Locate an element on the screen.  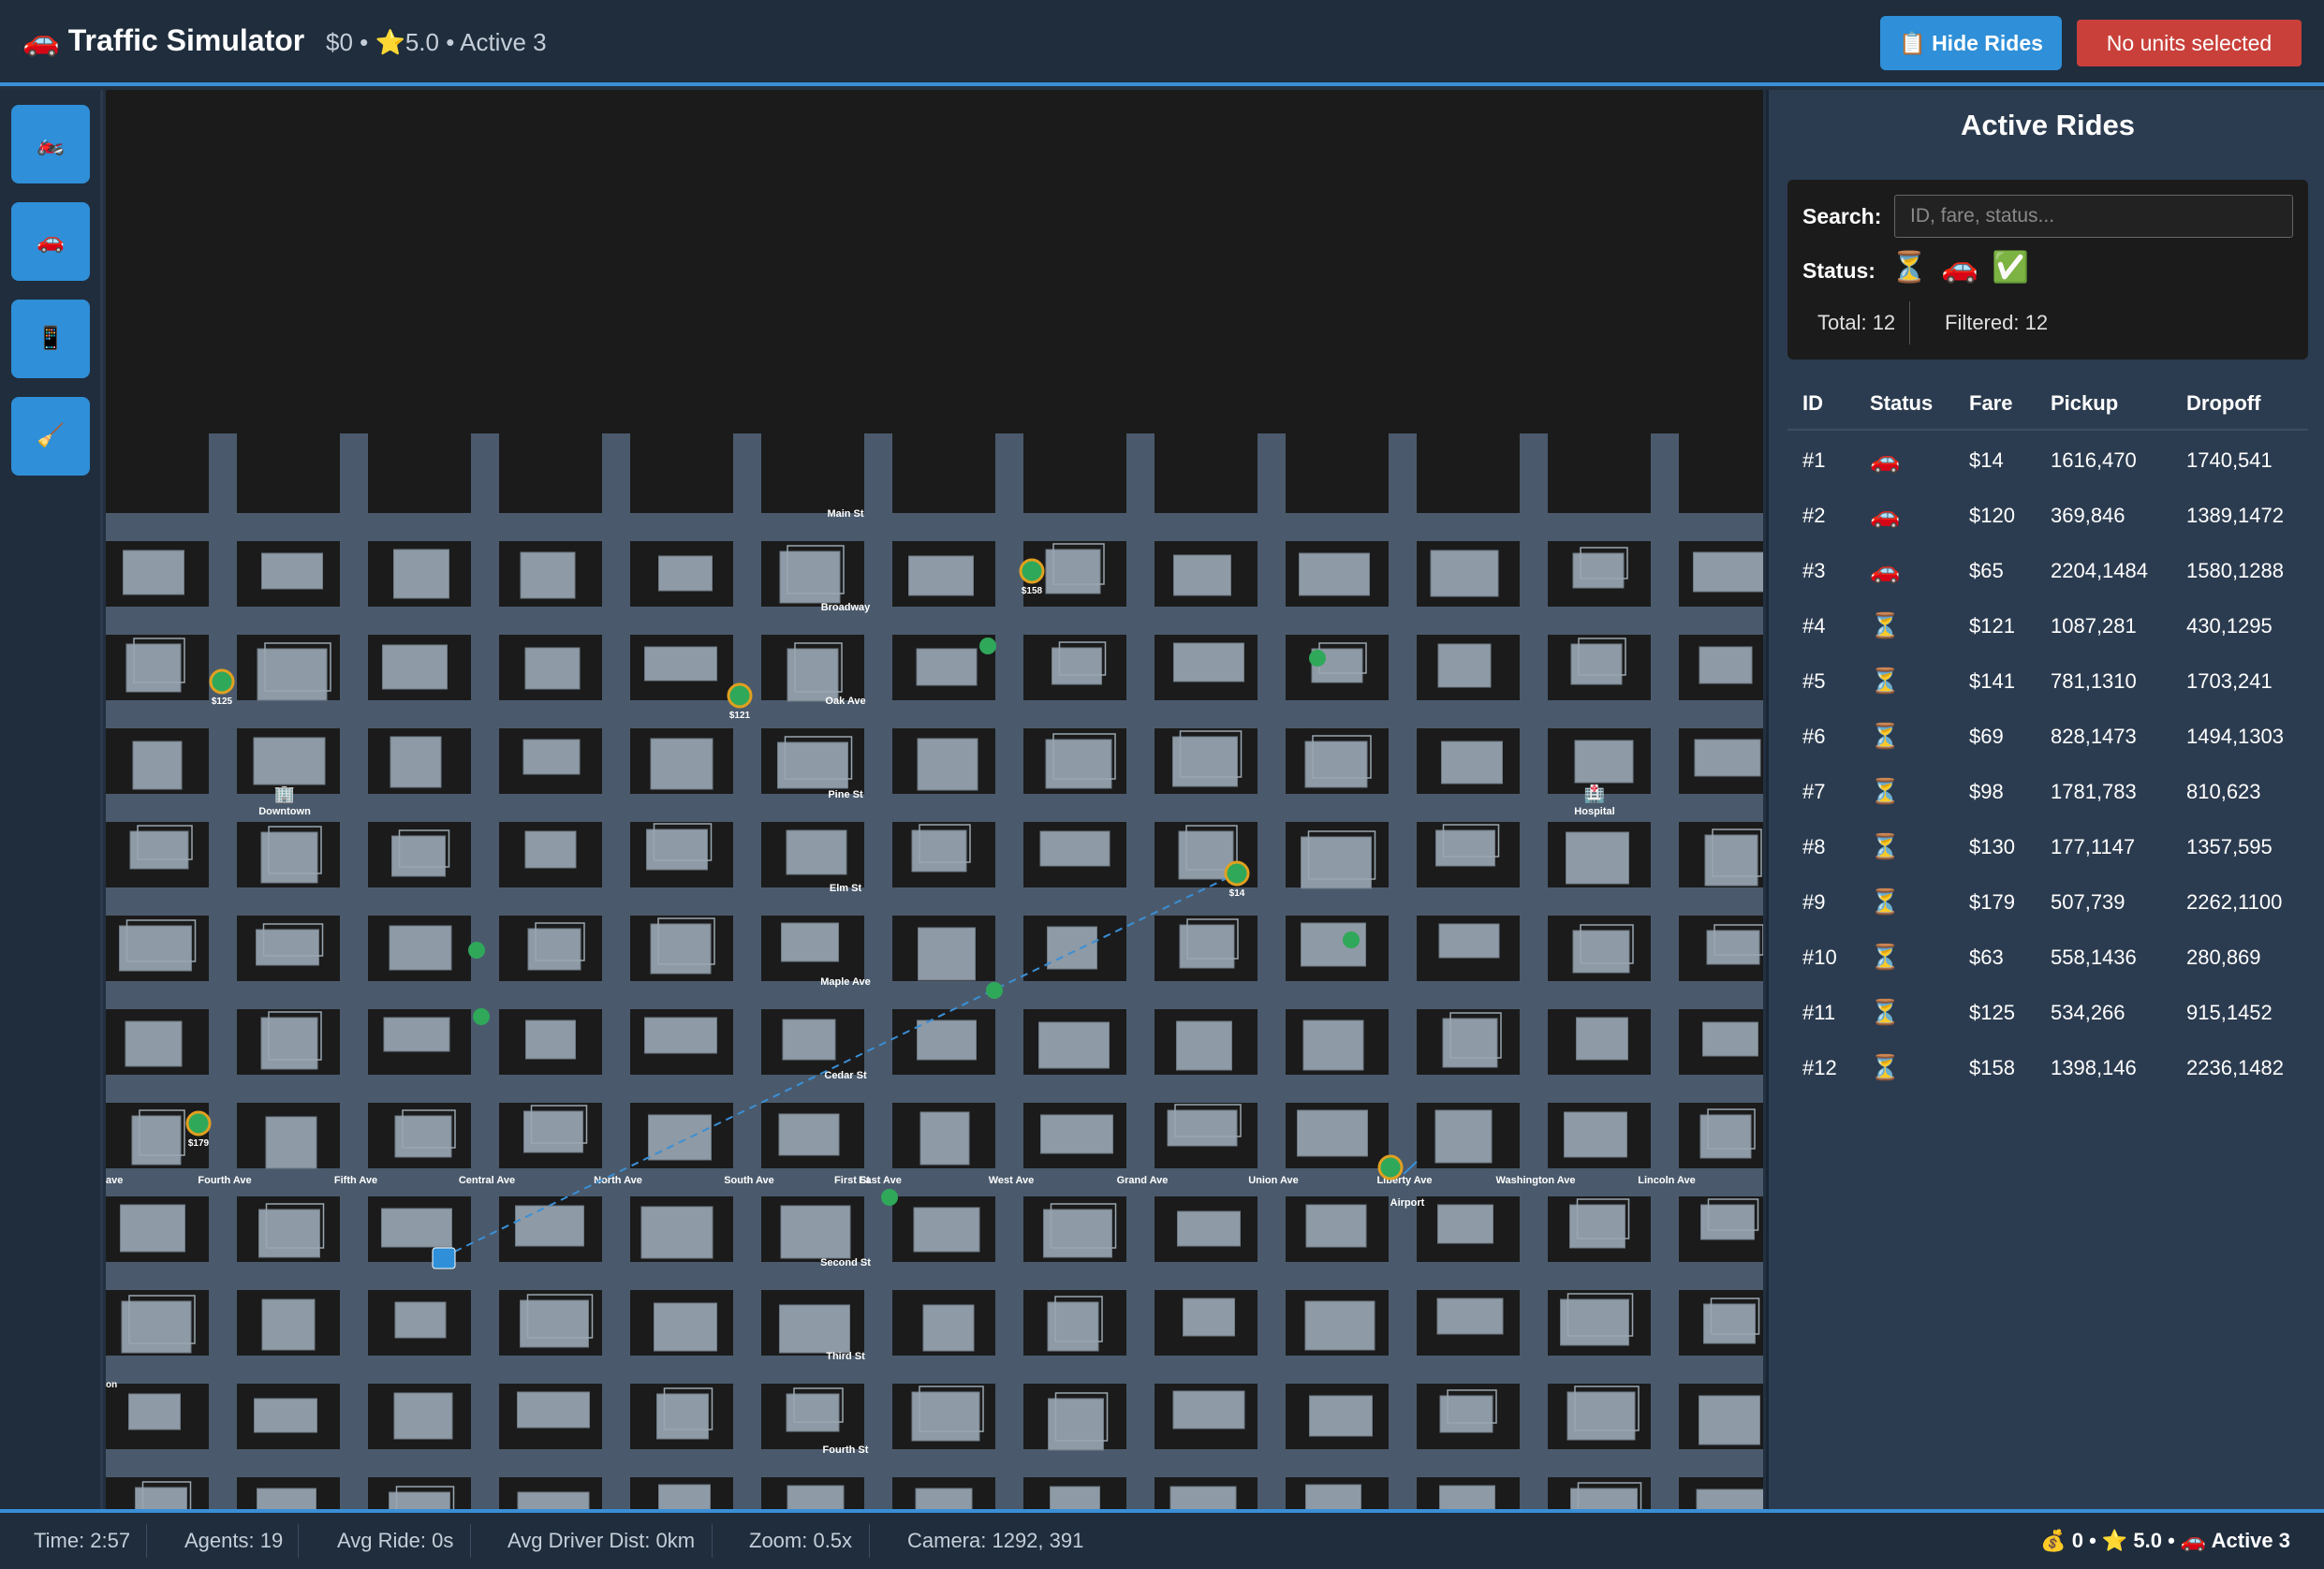
ride-fare: $14 is located at coordinates (1986, 460).